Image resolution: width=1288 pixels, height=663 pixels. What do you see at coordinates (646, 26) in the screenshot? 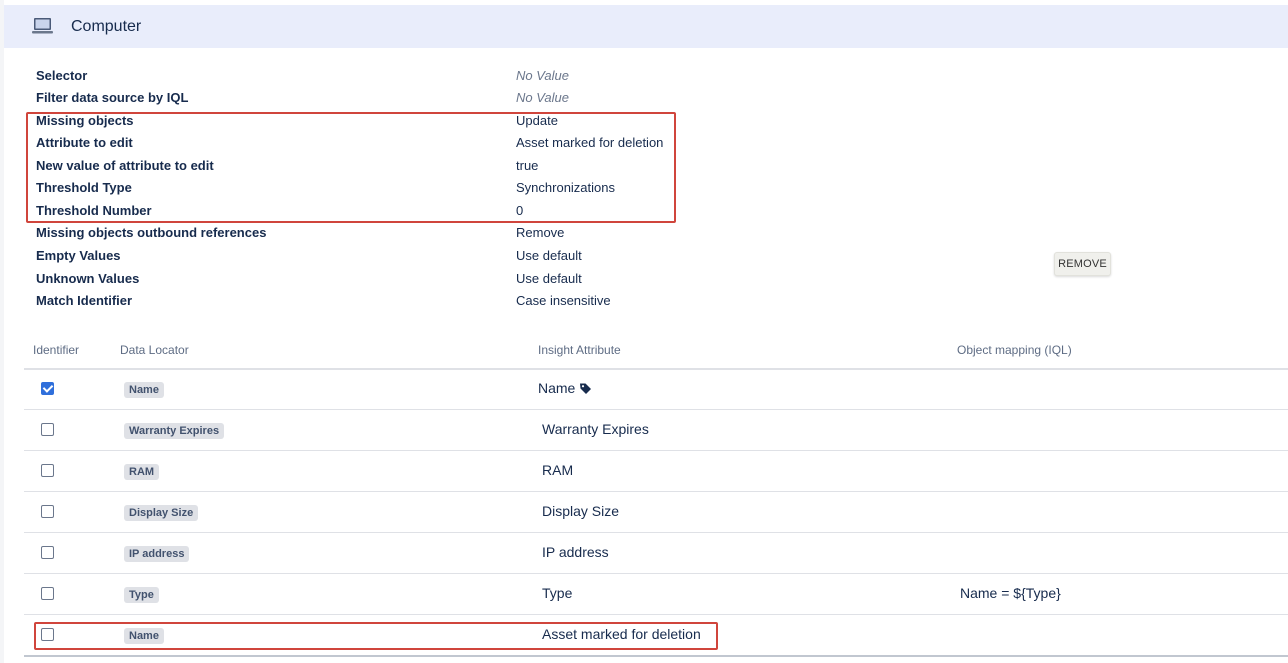
I see `section-header: Computer` at bounding box center [646, 26].